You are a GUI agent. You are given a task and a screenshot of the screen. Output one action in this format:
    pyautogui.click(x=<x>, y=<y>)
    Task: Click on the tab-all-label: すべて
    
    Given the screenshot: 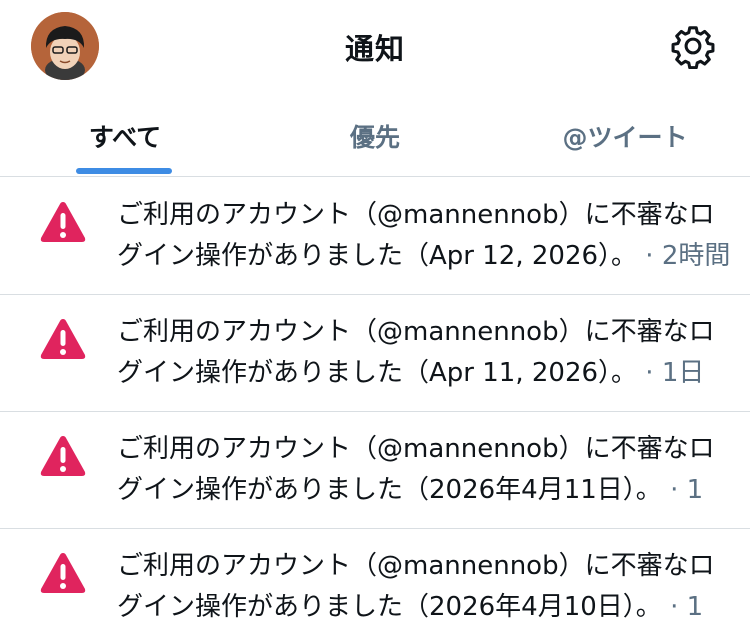 What is the action you would take?
    pyautogui.click(x=125, y=137)
    